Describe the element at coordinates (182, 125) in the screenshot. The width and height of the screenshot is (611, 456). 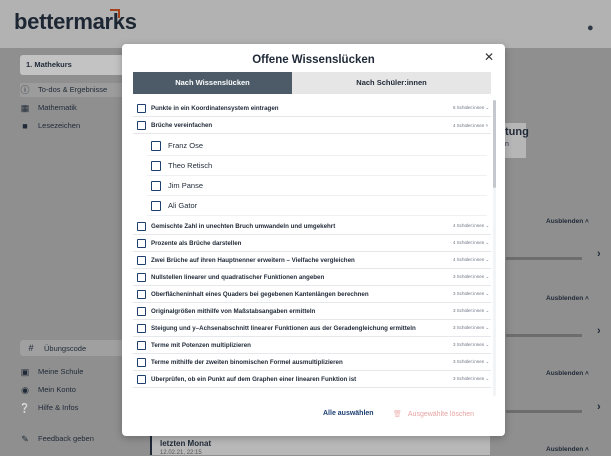
I see `gap-label: Brüche vereinfachen` at that location.